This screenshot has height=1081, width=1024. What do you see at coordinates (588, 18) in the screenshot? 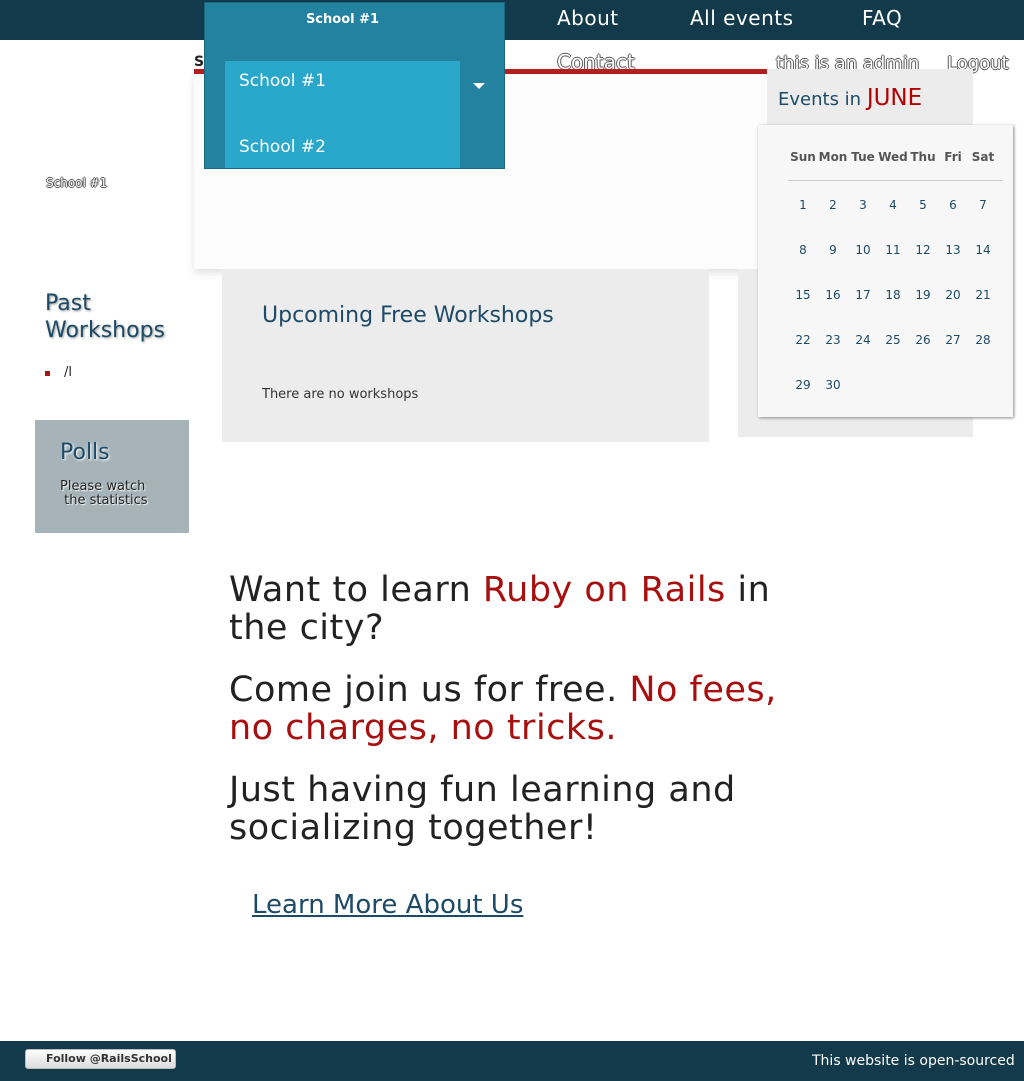
I see `nav-about-link: About` at bounding box center [588, 18].